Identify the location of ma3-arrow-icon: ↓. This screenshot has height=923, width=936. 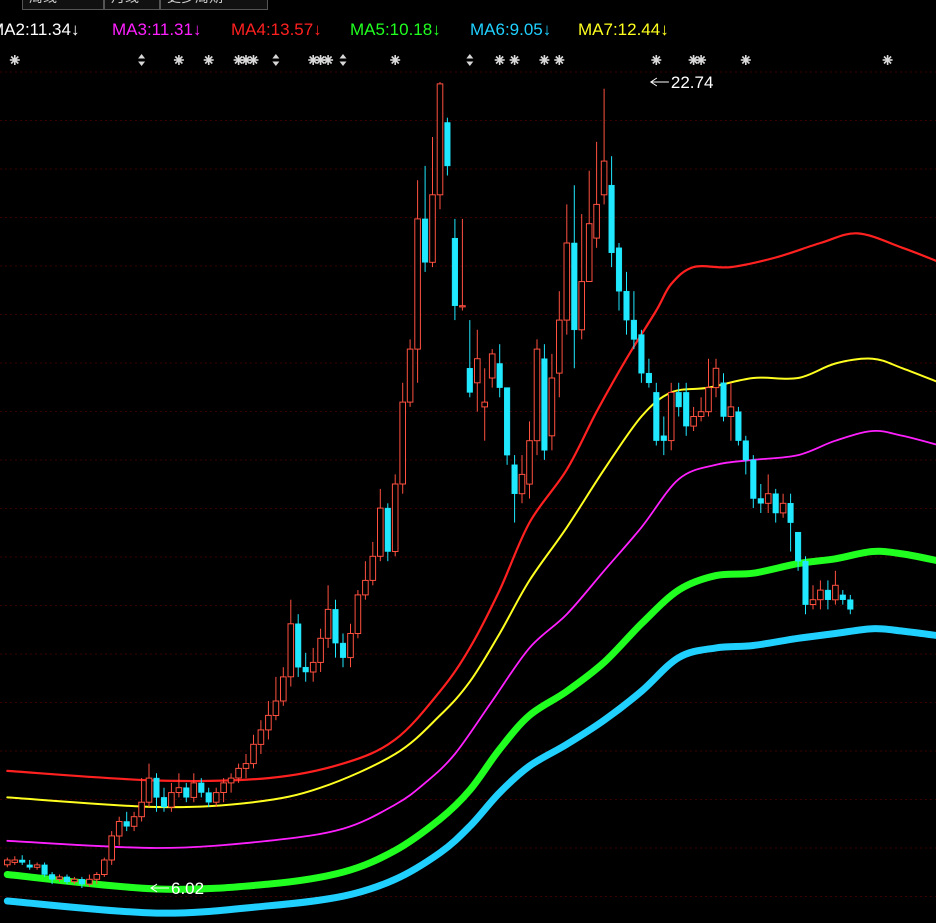
(197, 29).